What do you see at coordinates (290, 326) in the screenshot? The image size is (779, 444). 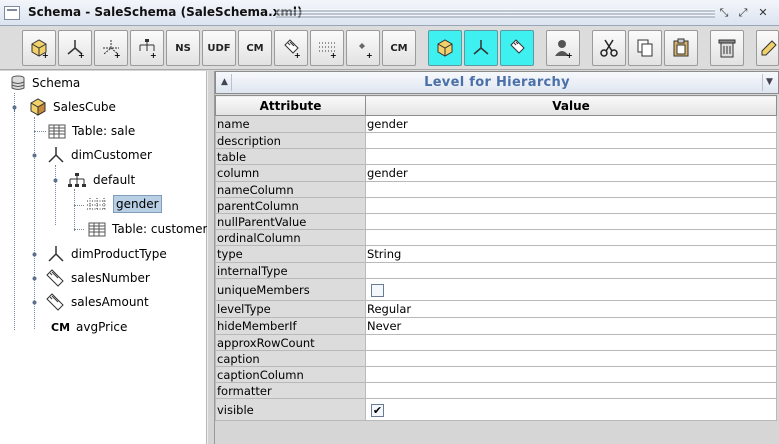 I see `attribute-cell: hideMemberIf` at bounding box center [290, 326].